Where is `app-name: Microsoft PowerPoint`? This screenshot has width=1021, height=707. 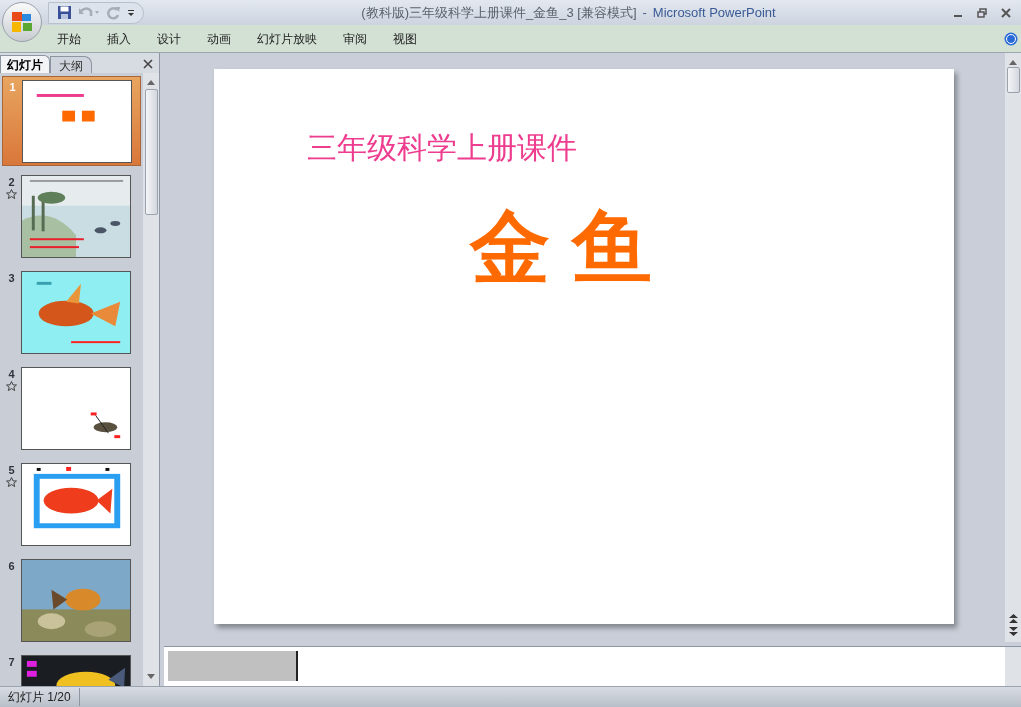 app-name: Microsoft PowerPoint is located at coordinates (714, 12).